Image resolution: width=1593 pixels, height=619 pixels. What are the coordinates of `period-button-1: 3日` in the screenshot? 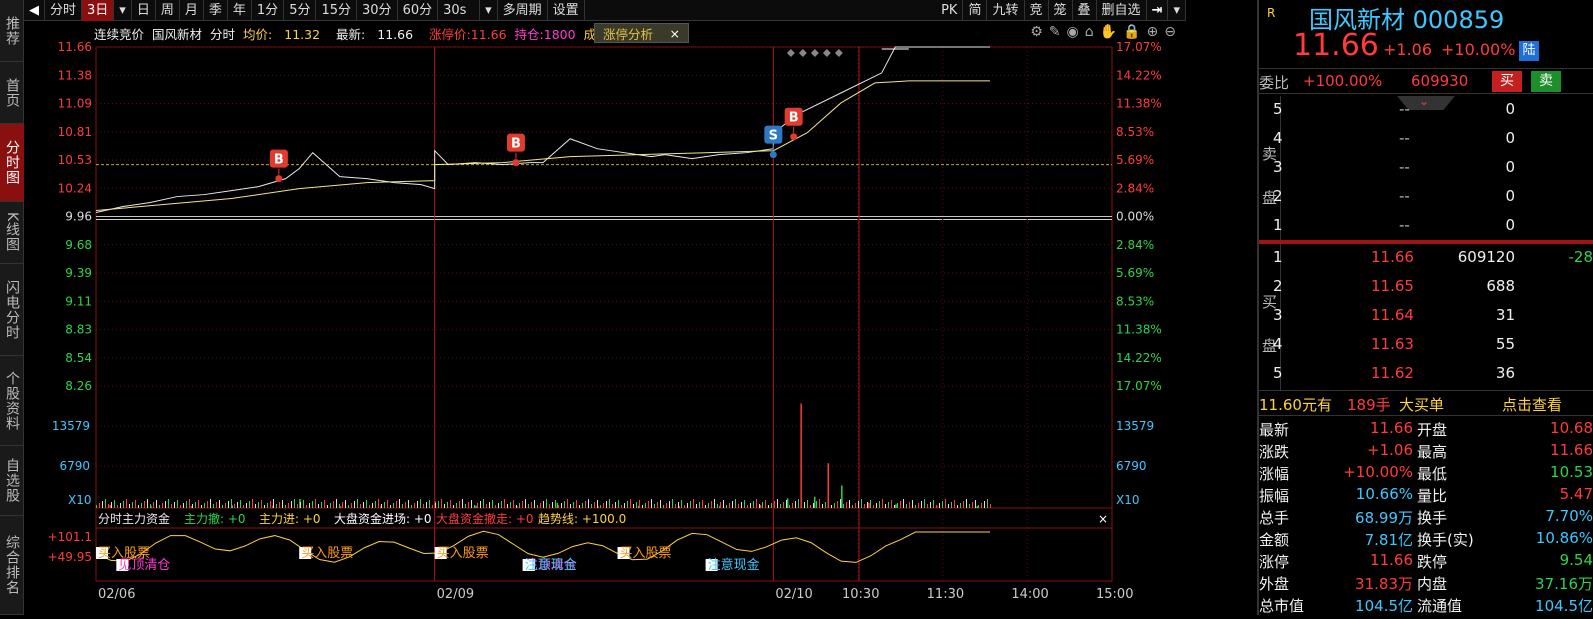 It's located at (98, 10).